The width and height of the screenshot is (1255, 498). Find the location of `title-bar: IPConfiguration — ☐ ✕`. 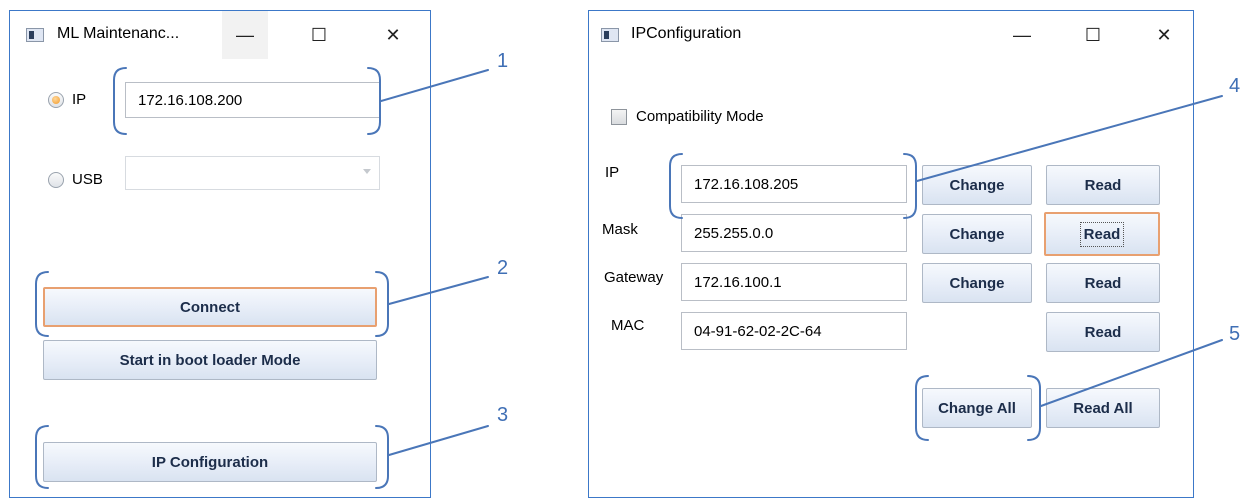

title-bar: IPConfiguration — ☐ ✕ is located at coordinates (891, 35).